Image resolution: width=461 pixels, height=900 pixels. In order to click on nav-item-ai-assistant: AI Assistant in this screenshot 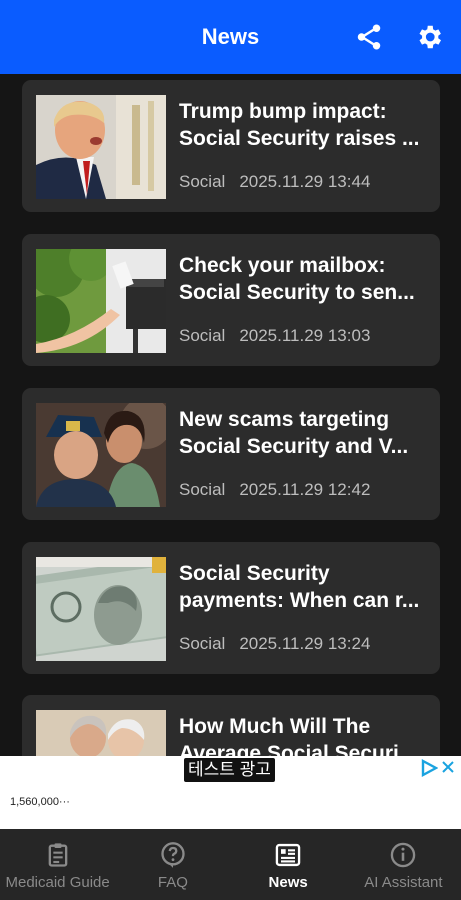, I will do `click(403, 864)`.